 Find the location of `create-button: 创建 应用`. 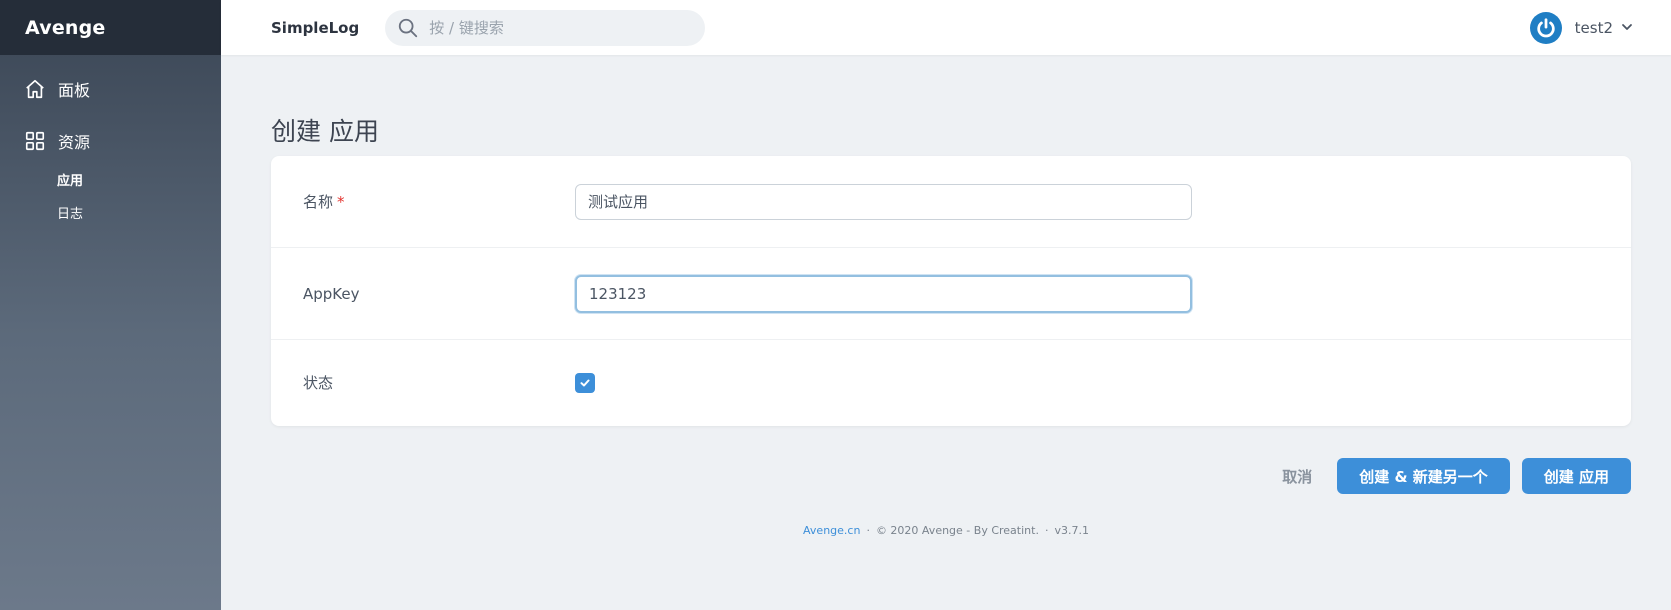

create-button: 创建 应用 is located at coordinates (1576, 476).